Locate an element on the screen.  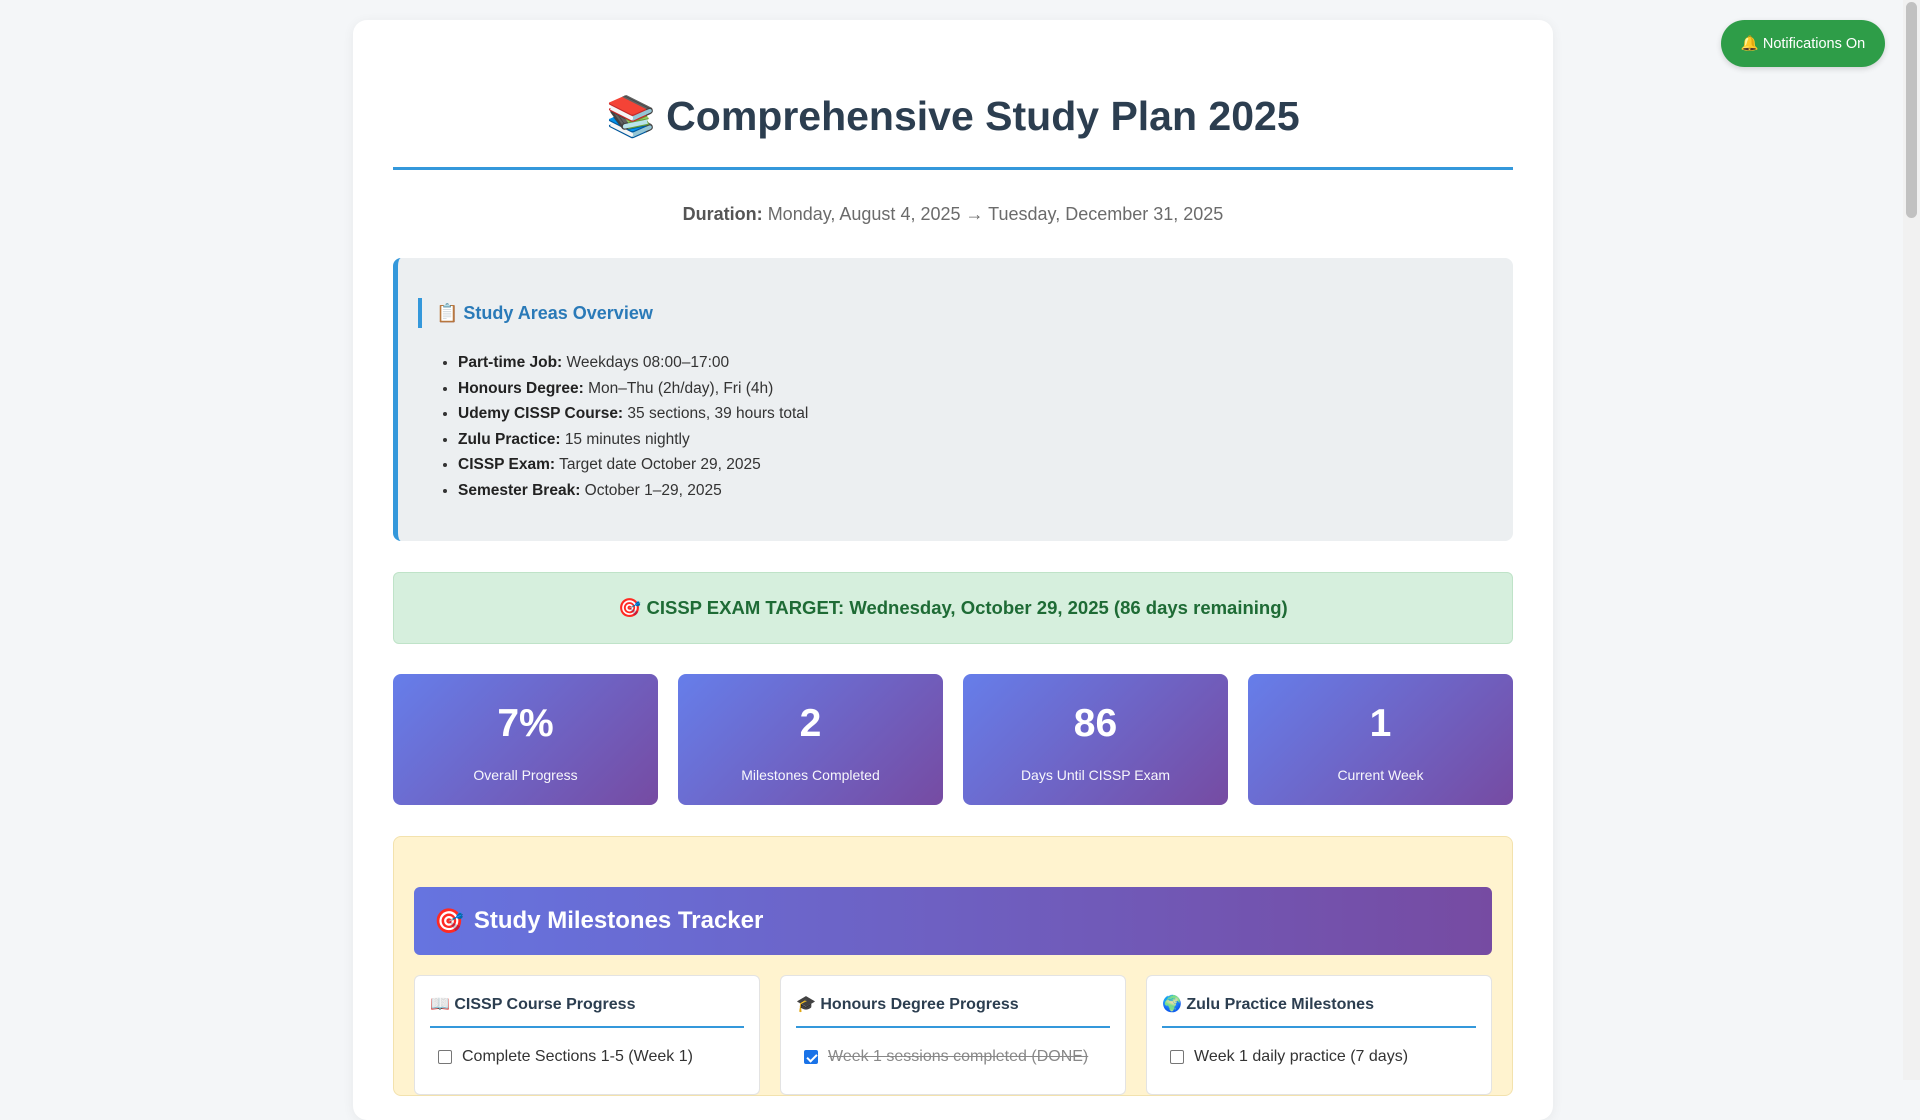
page-title-text: Comprehensive Study Plan 2025 is located at coordinates (983, 116).